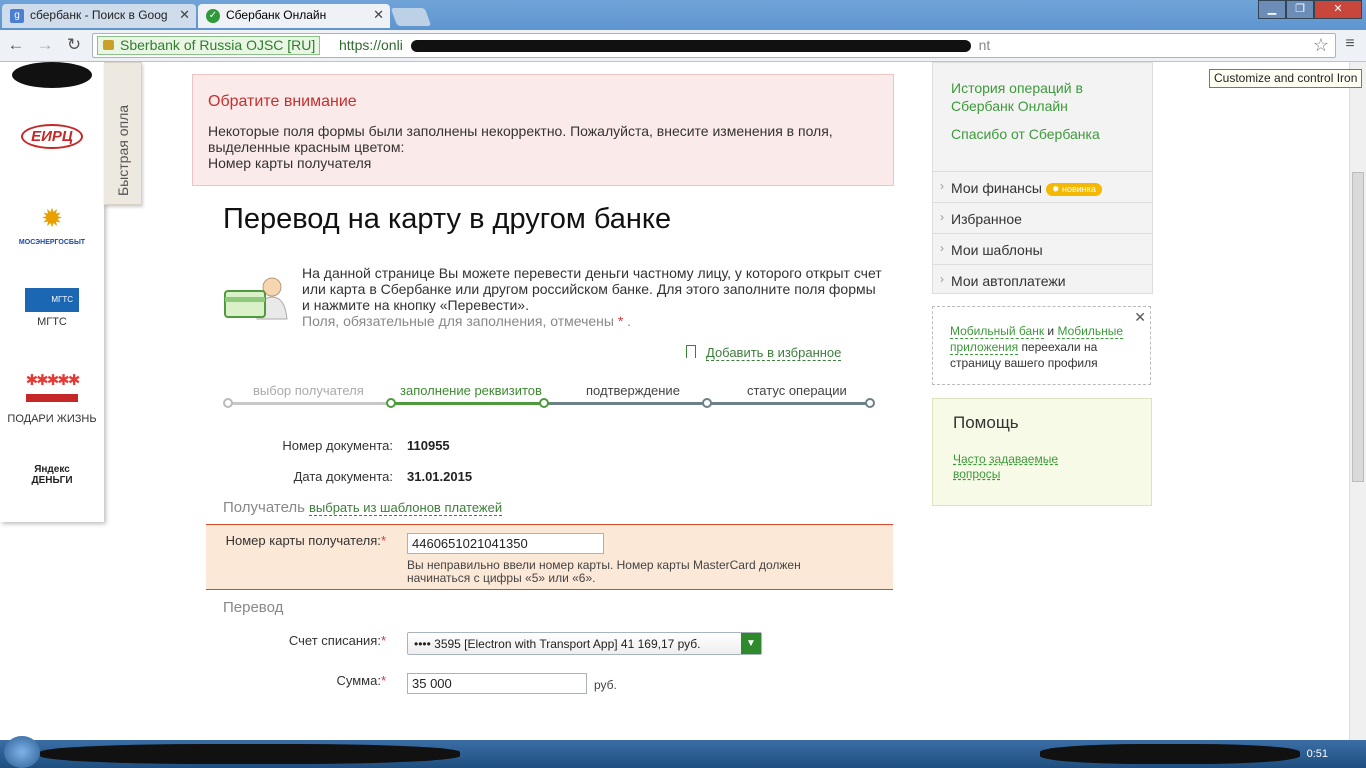 This screenshot has height=768, width=1366. What do you see at coordinates (1286, 78) in the screenshot?
I see `tooltip: Customize and control Iron` at bounding box center [1286, 78].